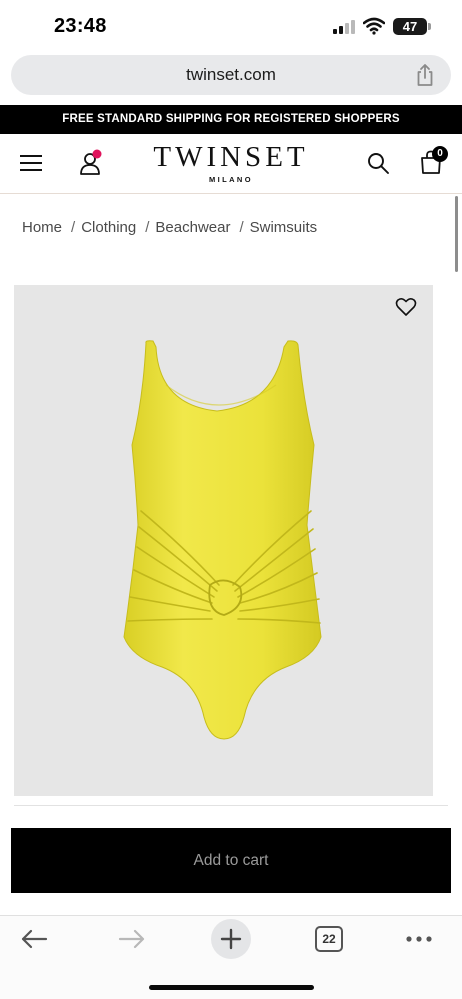 The height and width of the screenshot is (999, 462). Describe the element at coordinates (440, 154) in the screenshot. I see `bag-count-badge: 0` at that location.